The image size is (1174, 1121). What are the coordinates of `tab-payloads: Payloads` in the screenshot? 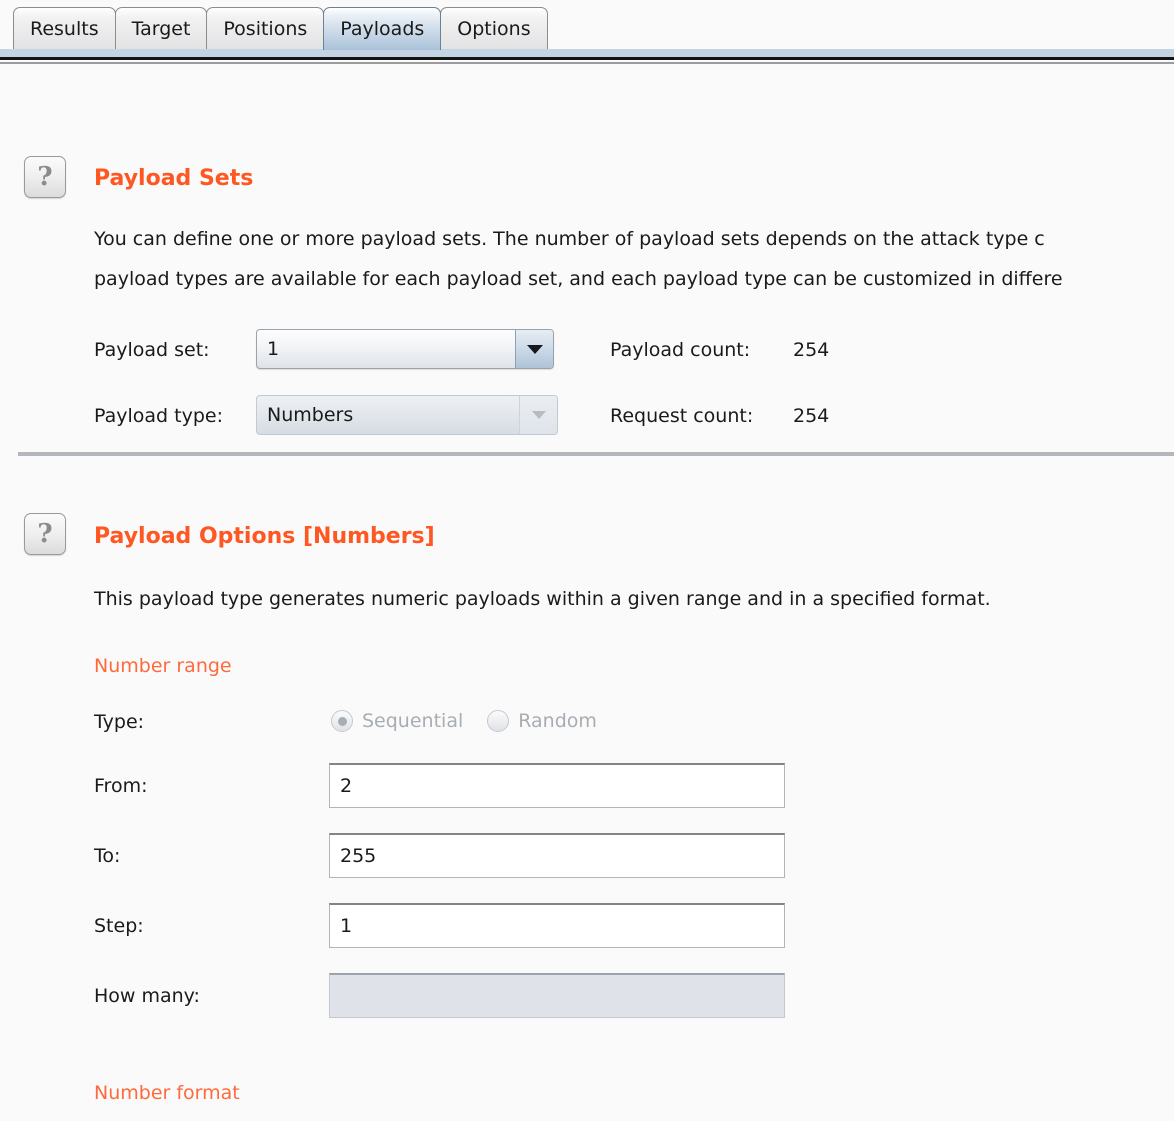 It's located at (382, 28).